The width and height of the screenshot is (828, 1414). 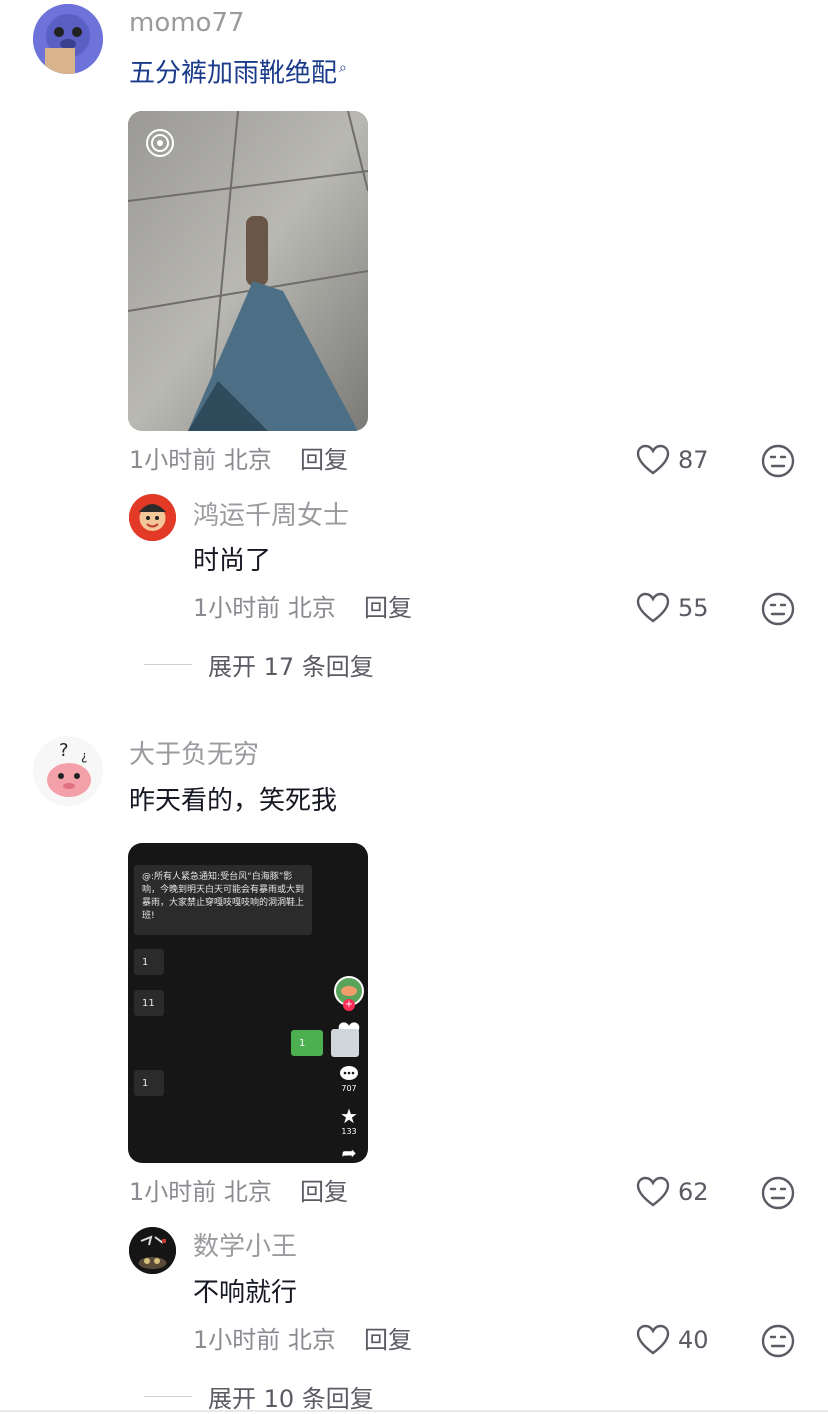 I want to click on message-bubble: 11, so click(x=149, y=1003).